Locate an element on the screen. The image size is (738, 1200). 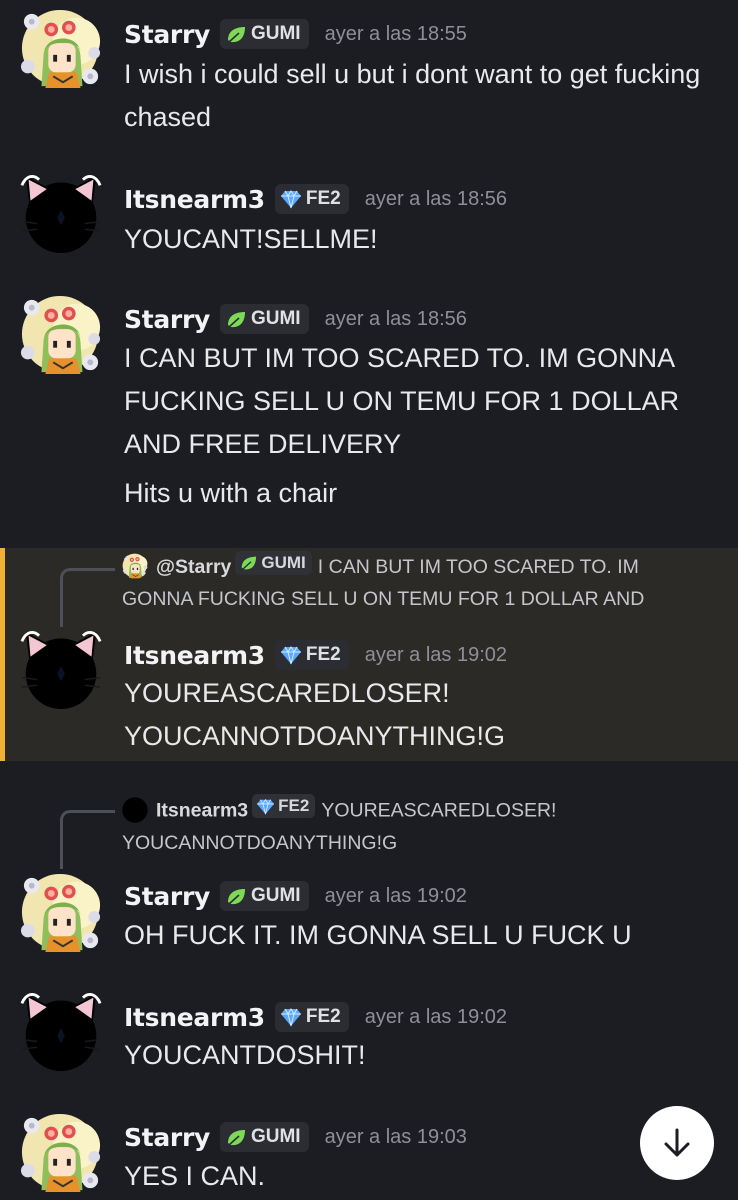
mention-highlight-bar is located at coordinates (2, 654).